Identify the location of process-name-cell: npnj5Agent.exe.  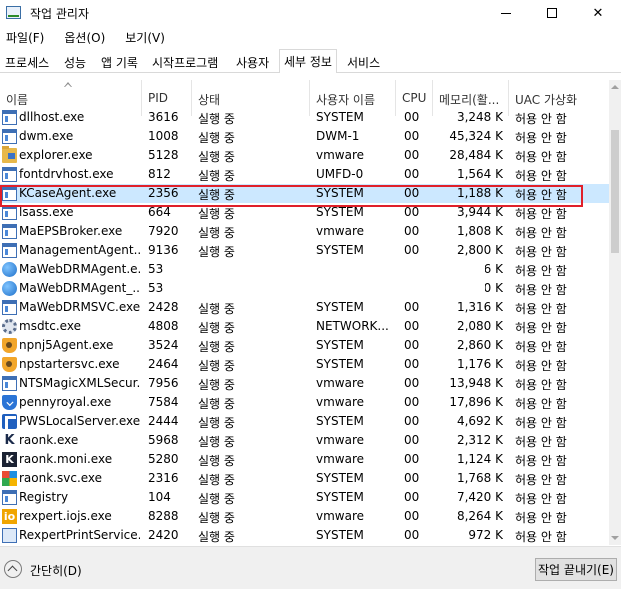
(66, 345).